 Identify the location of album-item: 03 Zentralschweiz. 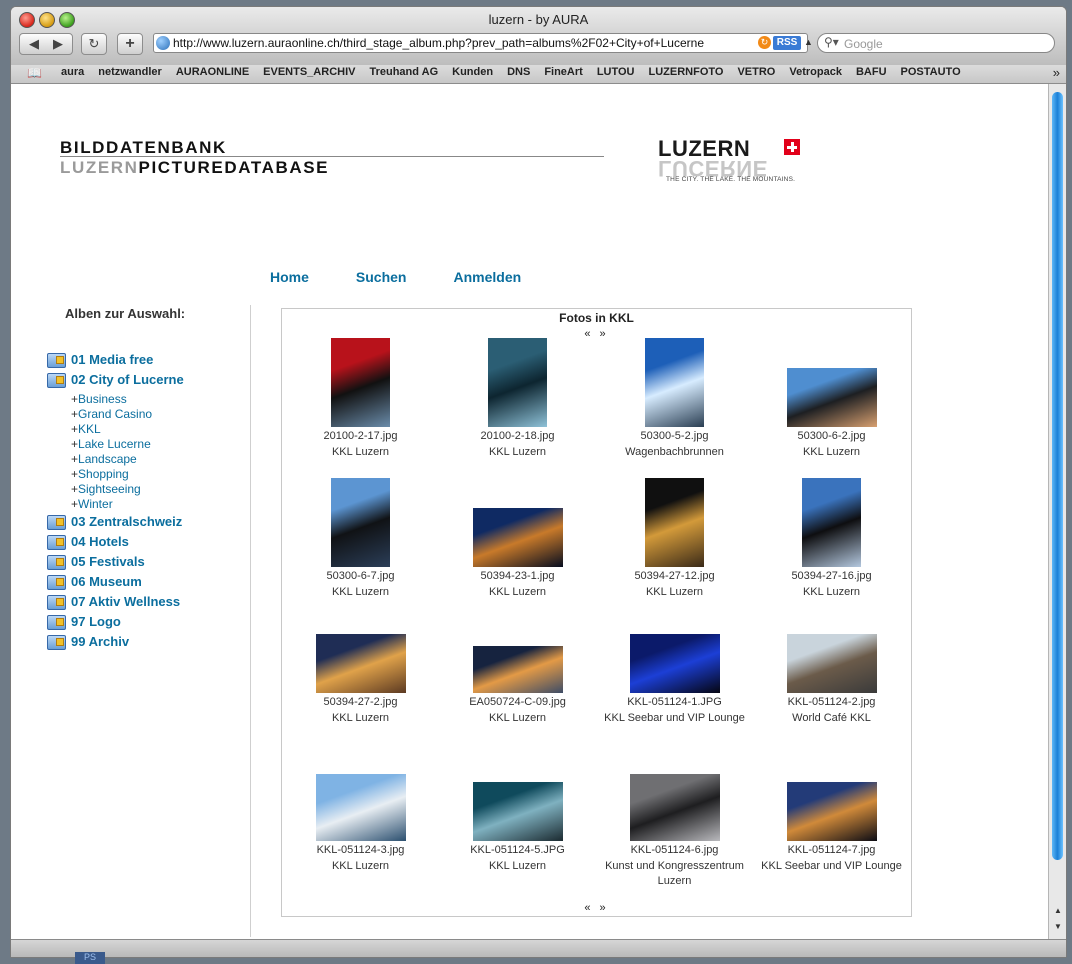
(114, 524).